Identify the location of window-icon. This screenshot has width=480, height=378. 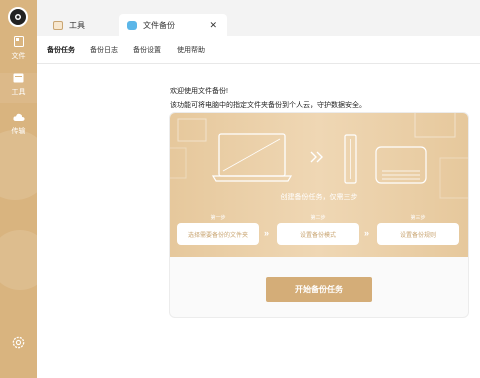
(58, 25).